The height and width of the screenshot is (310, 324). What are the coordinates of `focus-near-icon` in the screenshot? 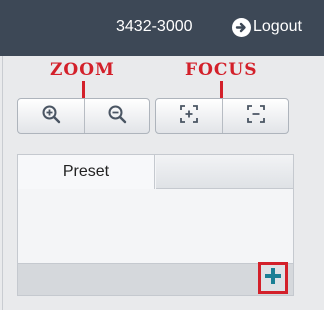 It's located at (189, 116).